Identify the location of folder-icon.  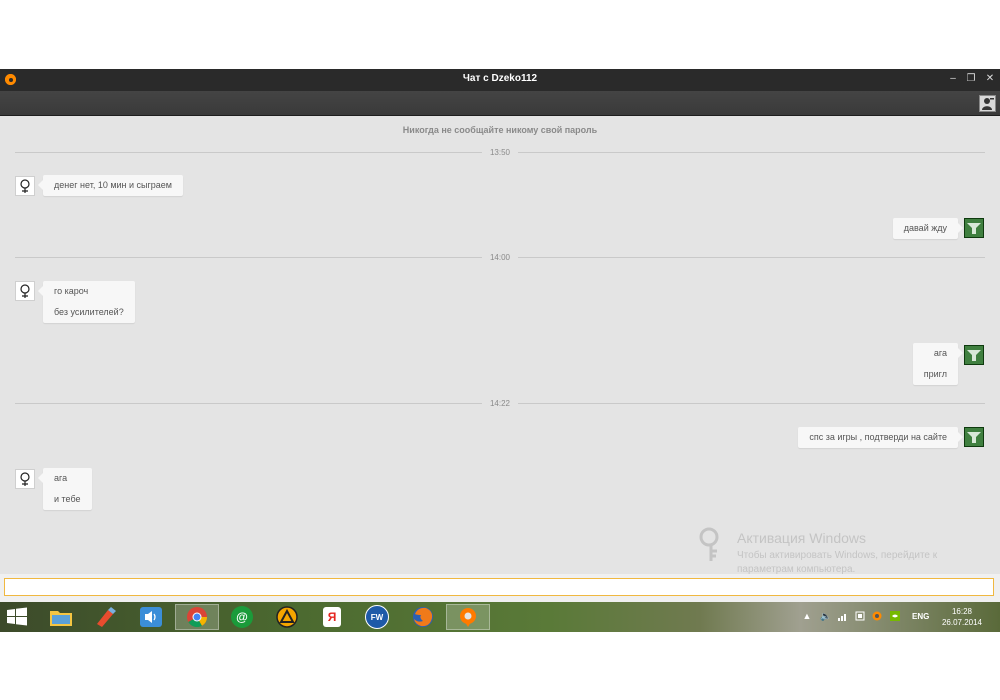
(61, 618).